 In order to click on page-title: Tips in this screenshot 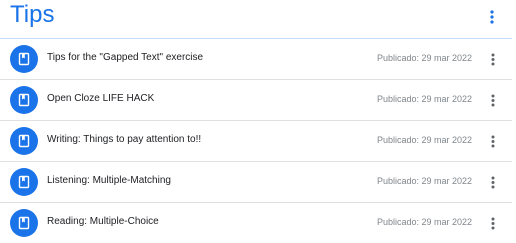, I will do `click(32, 14)`.